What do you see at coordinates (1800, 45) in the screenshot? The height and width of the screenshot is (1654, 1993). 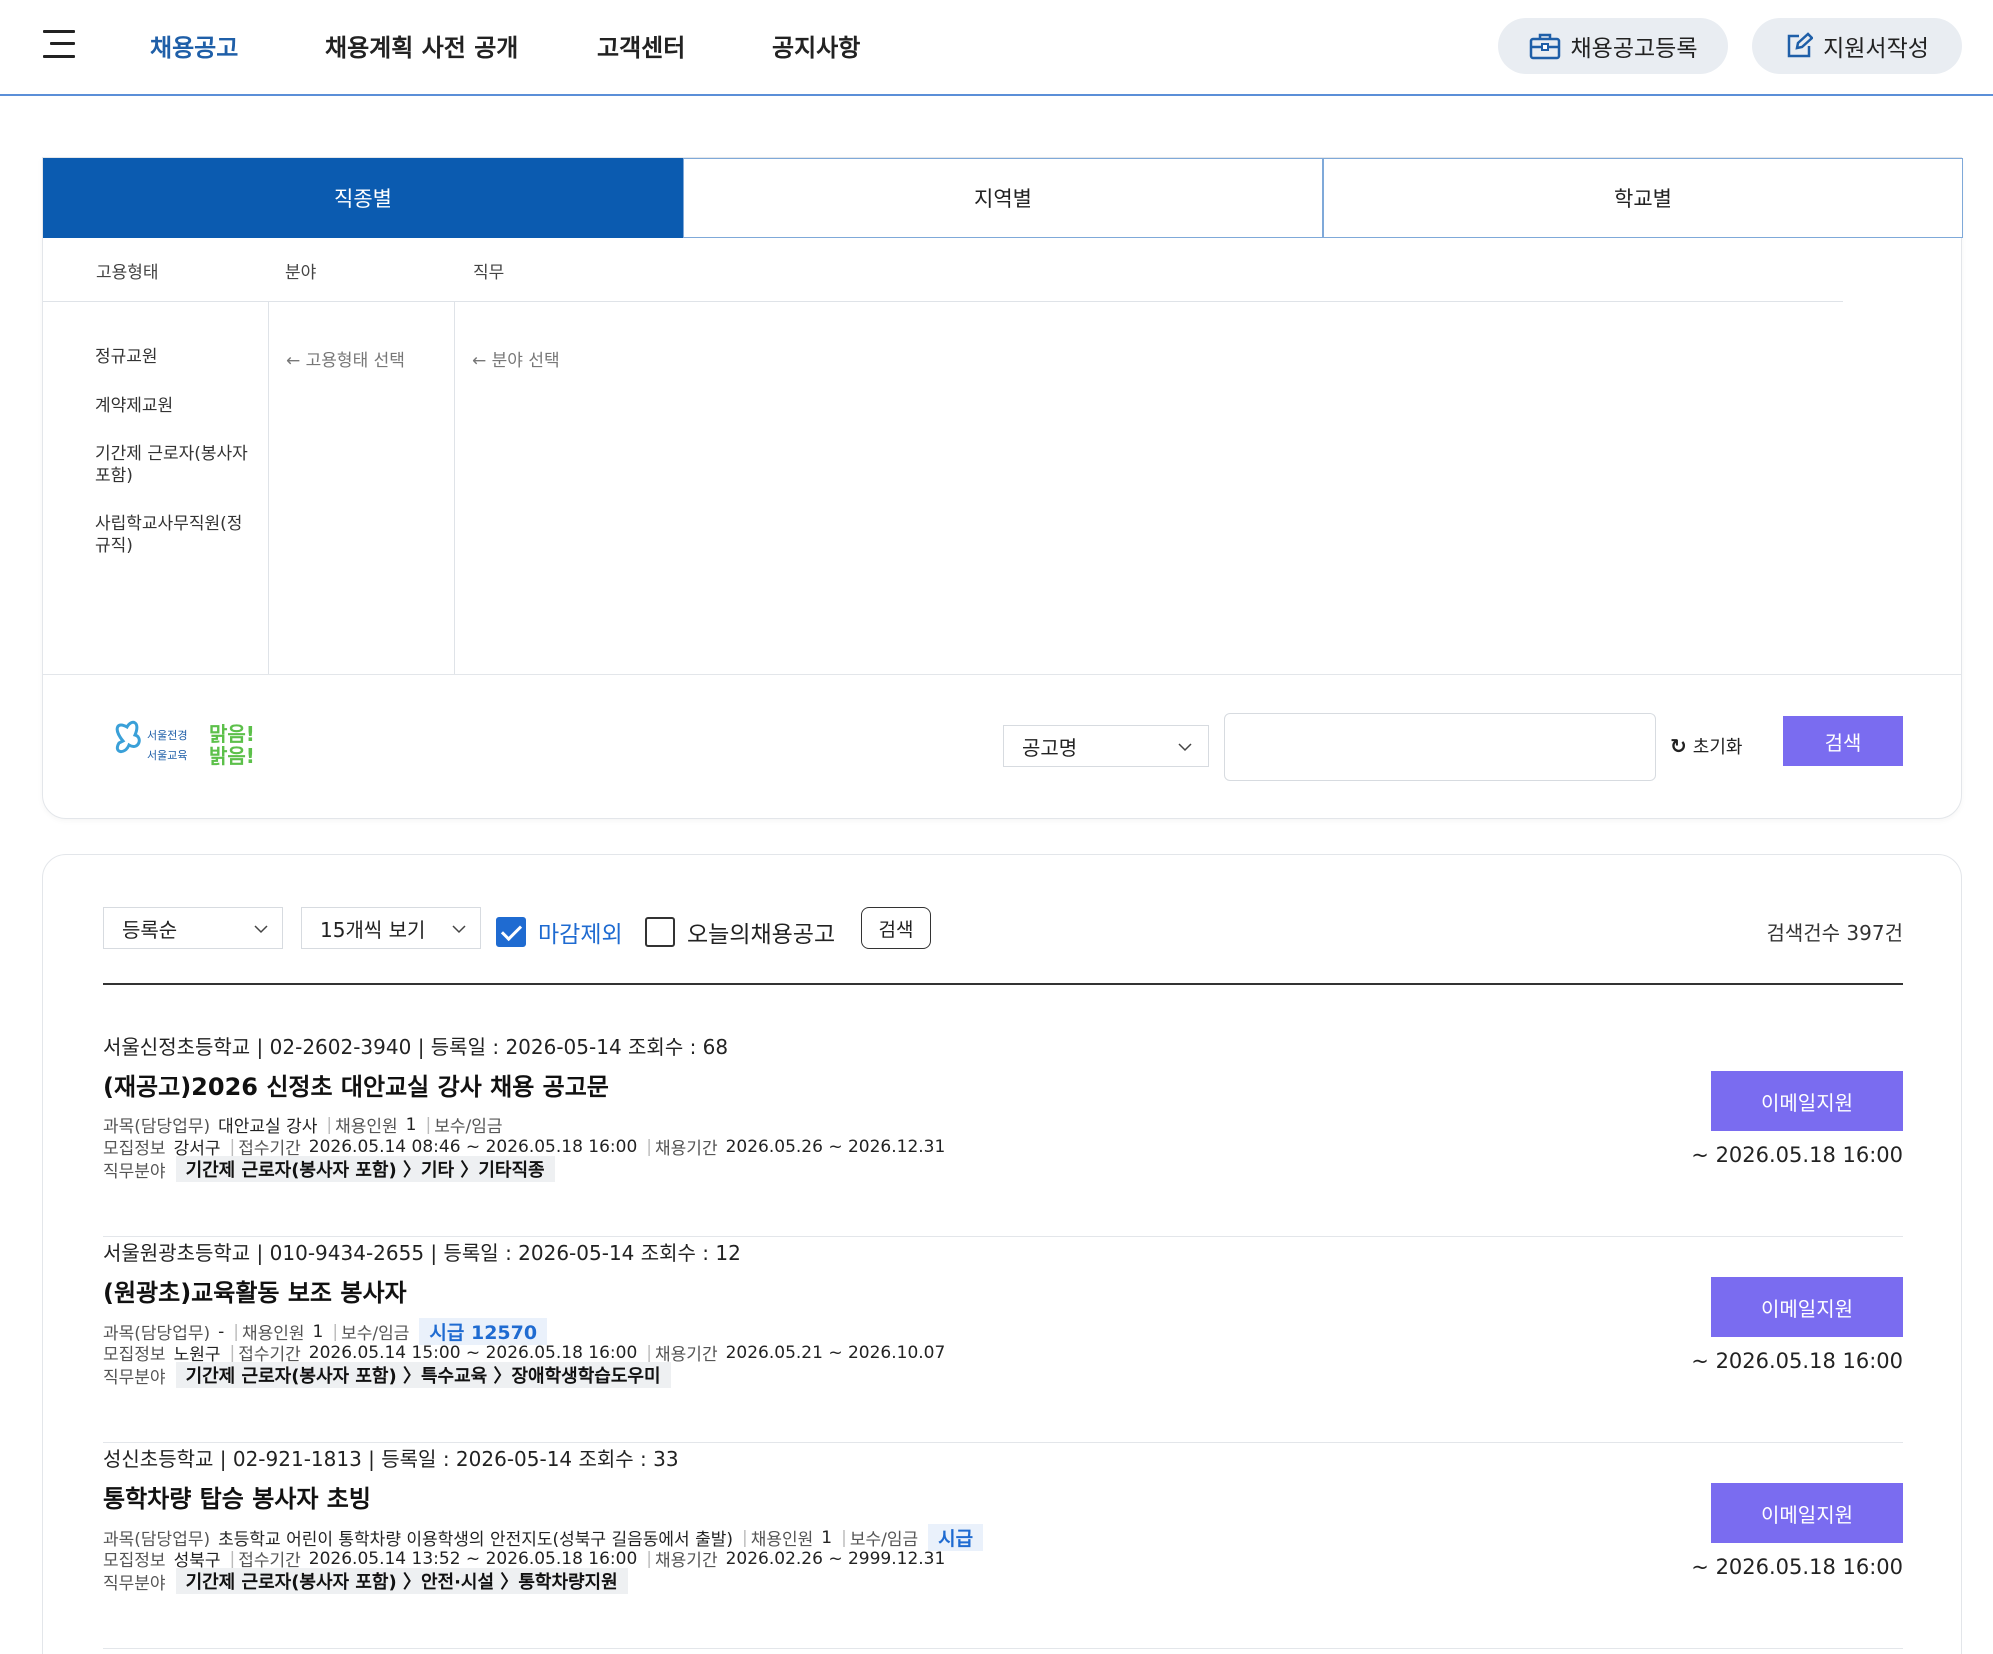 I see `edit-icon` at bounding box center [1800, 45].